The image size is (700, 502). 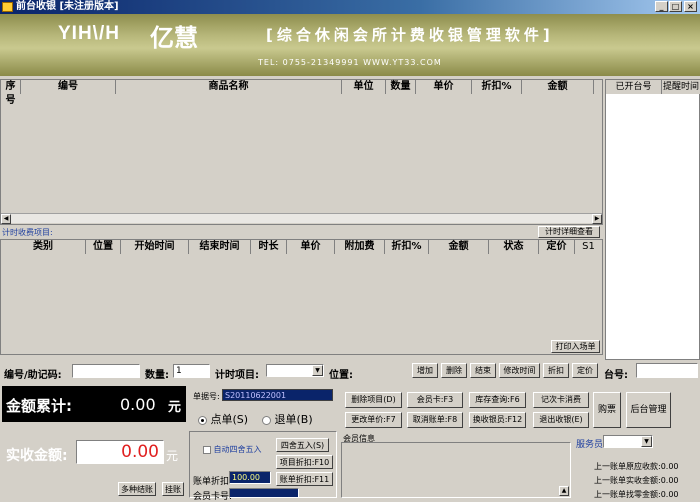 What do you see at coordinates (459, 247) in the screenshot?
I see `timed-header-amount: 金额` at bounding box center [459, 247].